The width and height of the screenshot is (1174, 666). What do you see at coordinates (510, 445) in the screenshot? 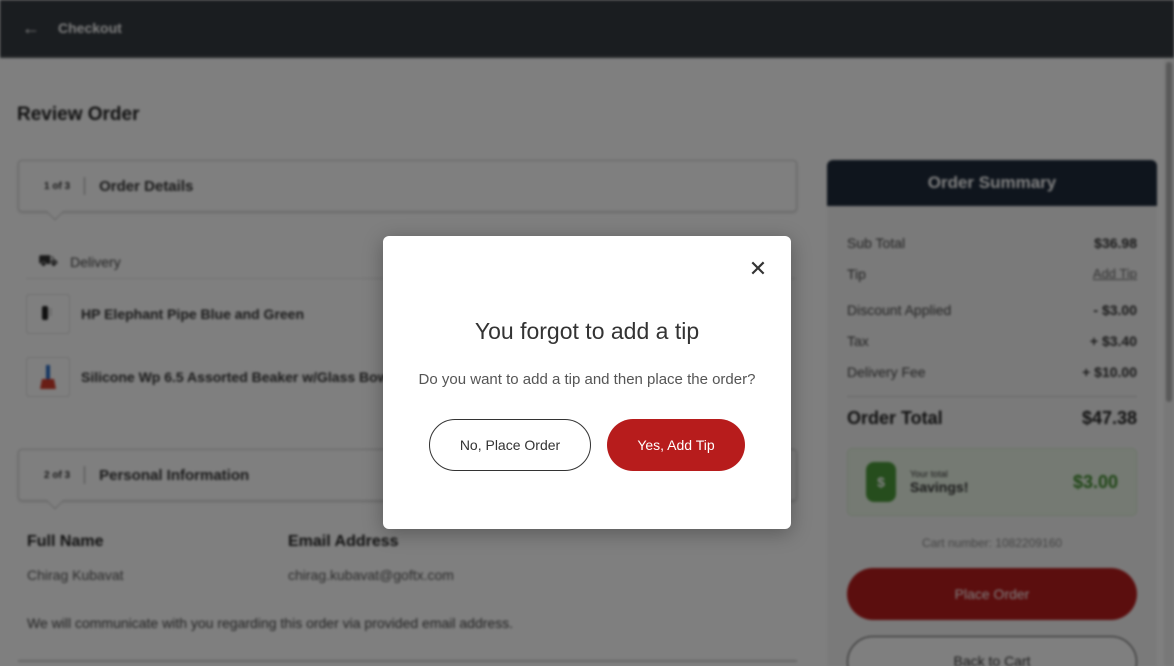
I see `no-place-order-button: No, Place Order` at bounding box center [510, 445].